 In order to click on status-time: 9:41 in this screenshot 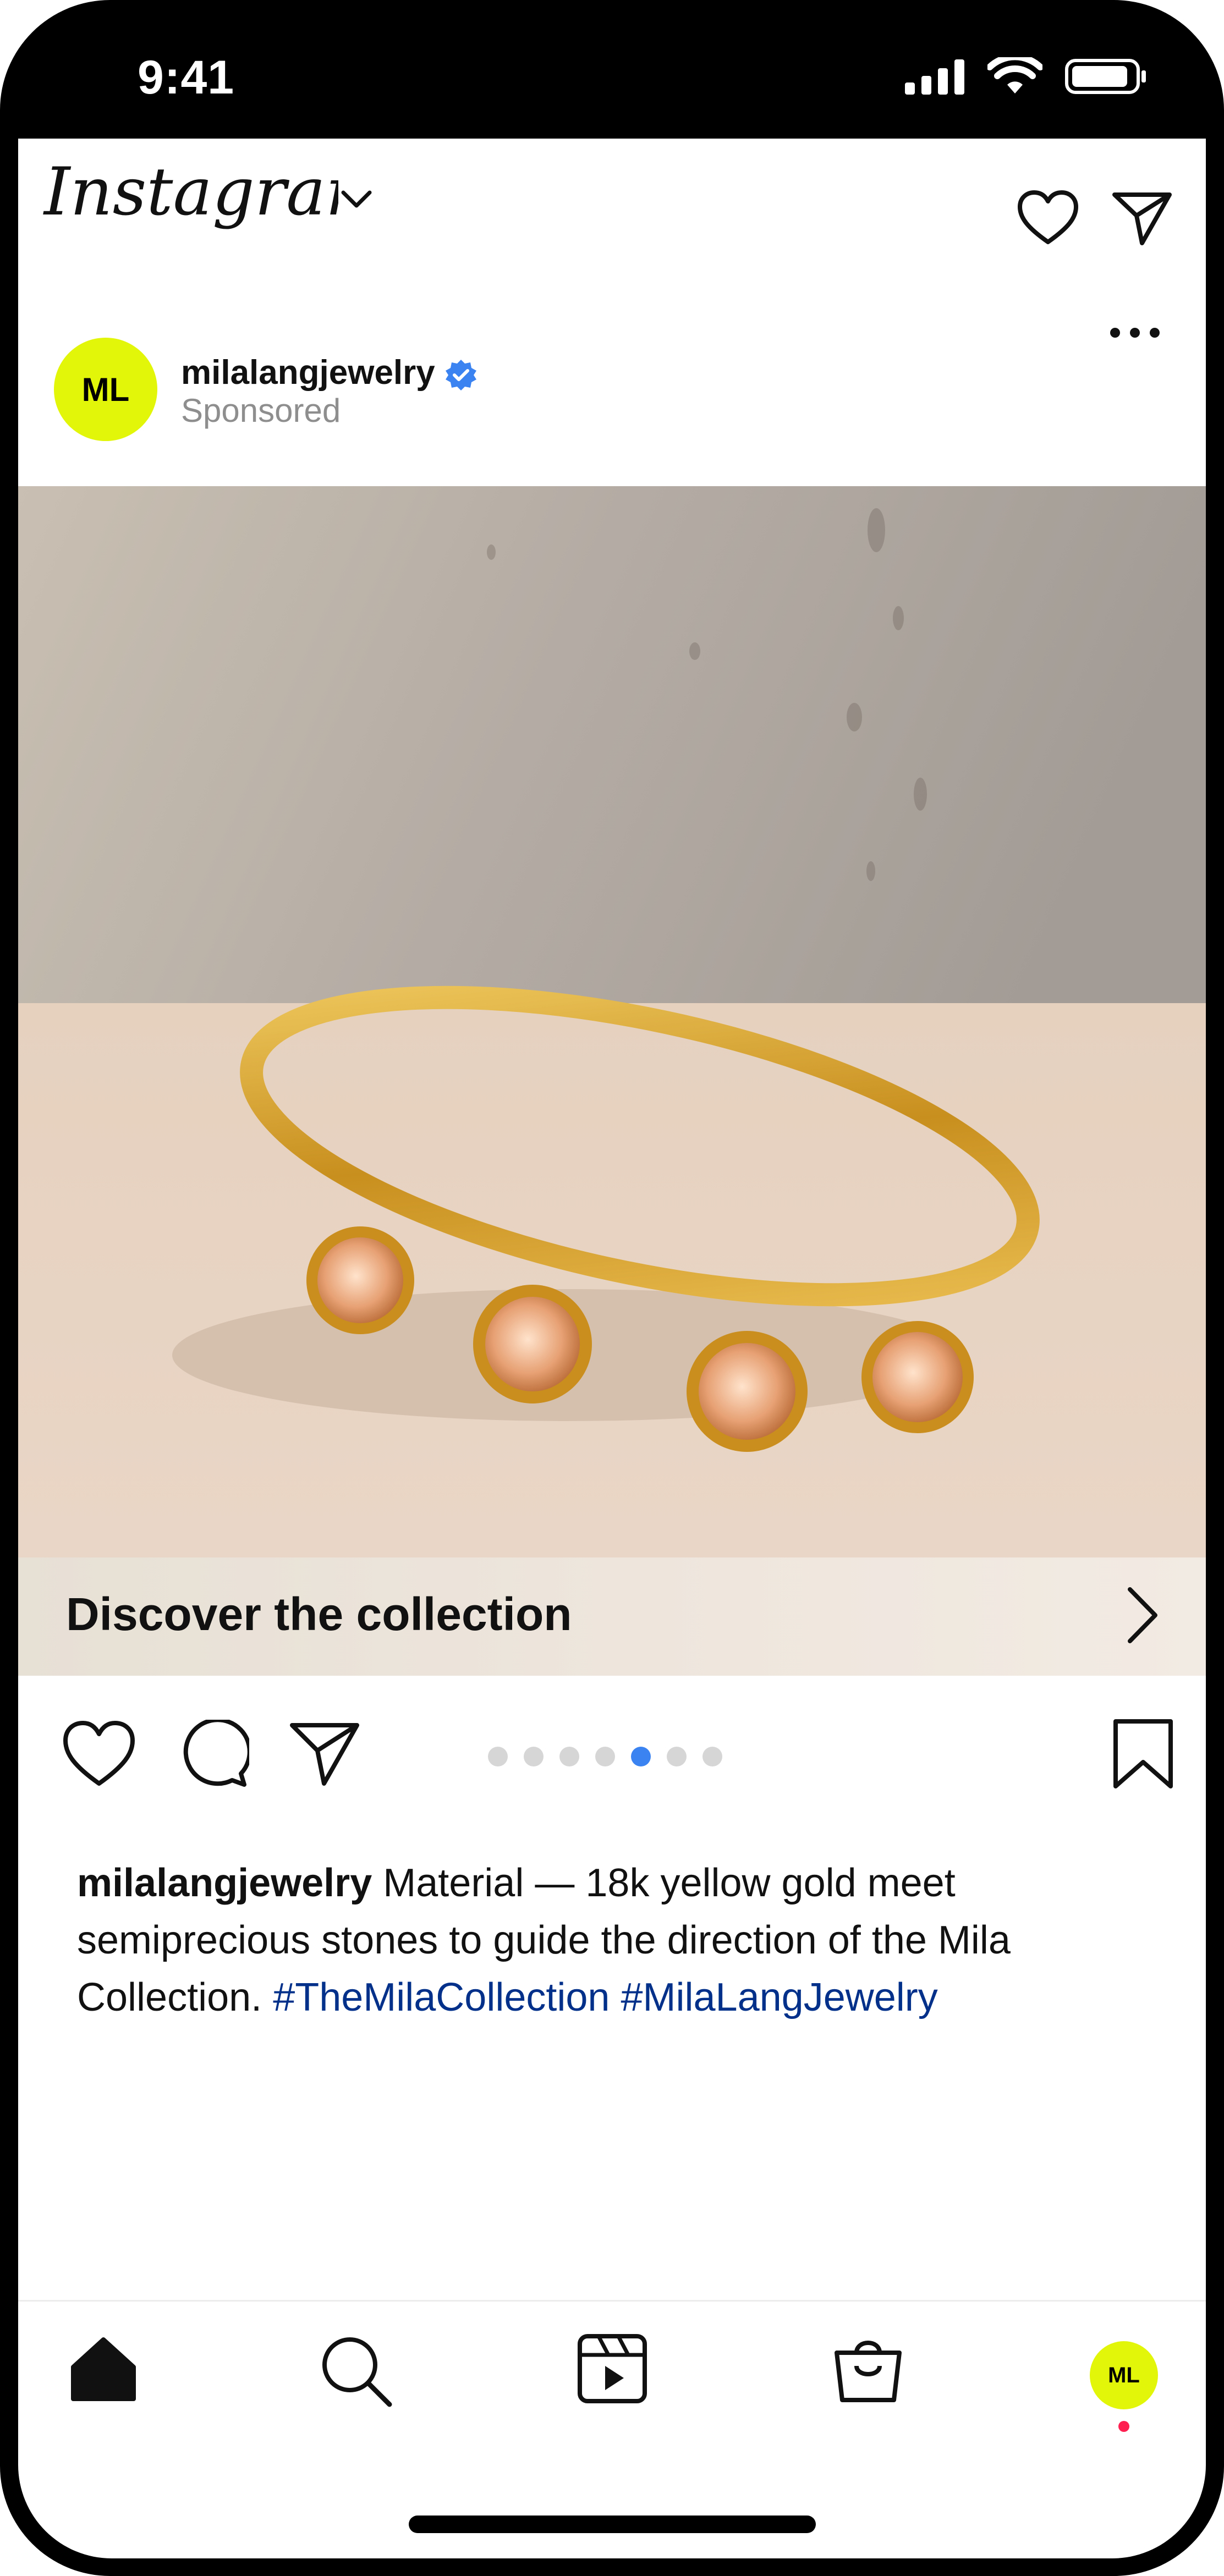, I will do `click(186, 77)`.